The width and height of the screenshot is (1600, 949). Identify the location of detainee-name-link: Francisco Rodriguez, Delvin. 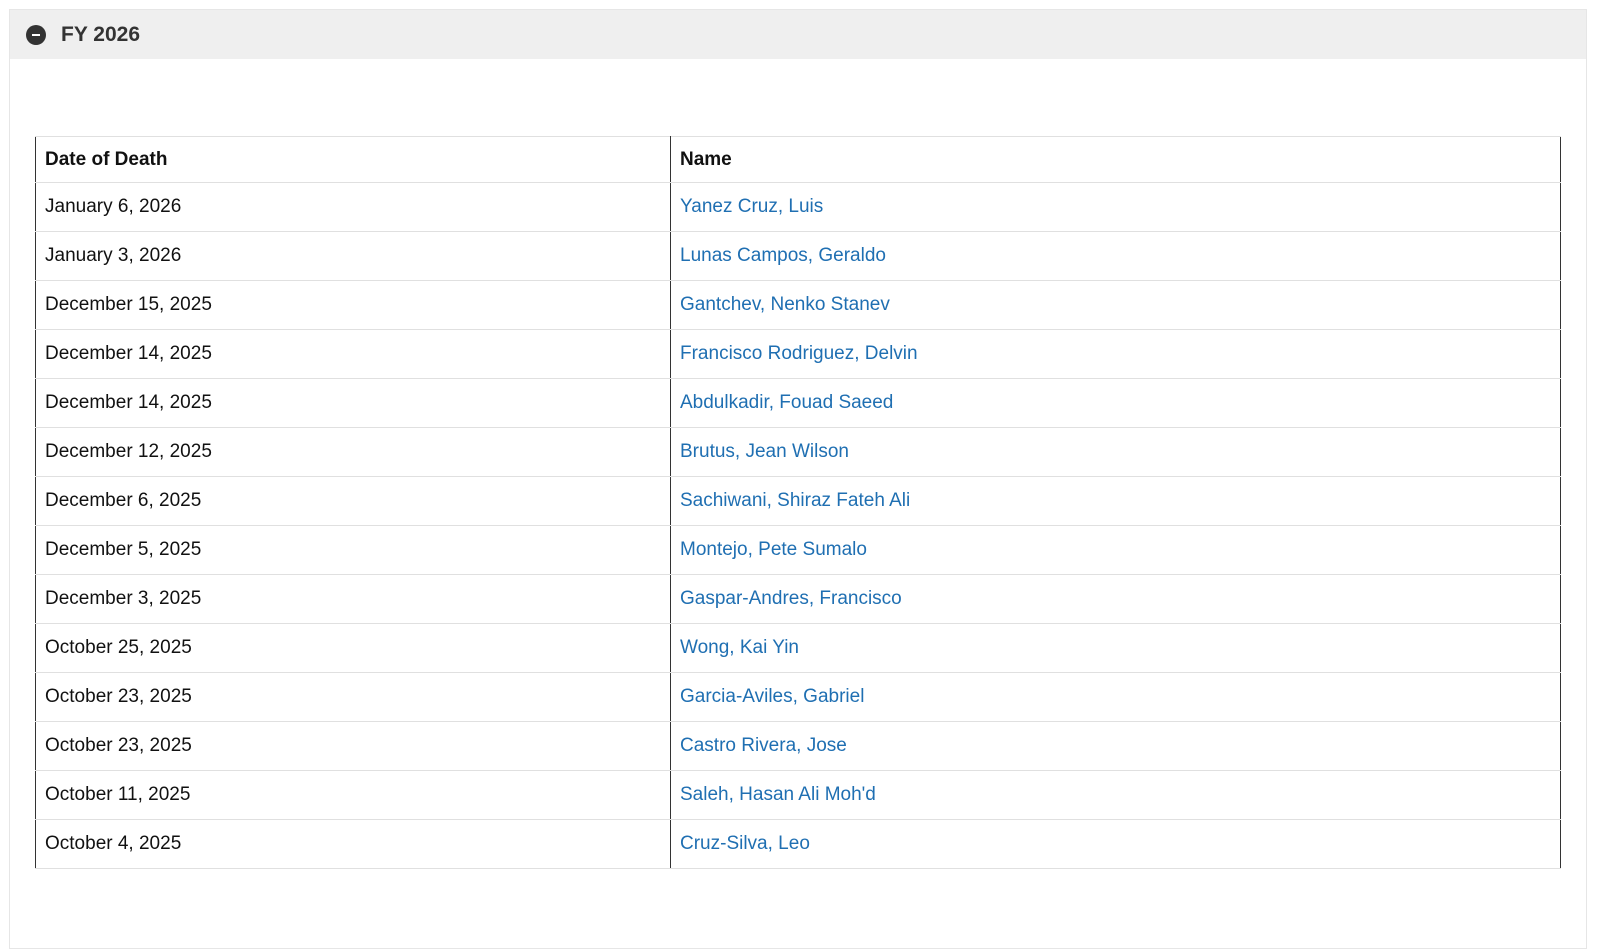
(799, 353).